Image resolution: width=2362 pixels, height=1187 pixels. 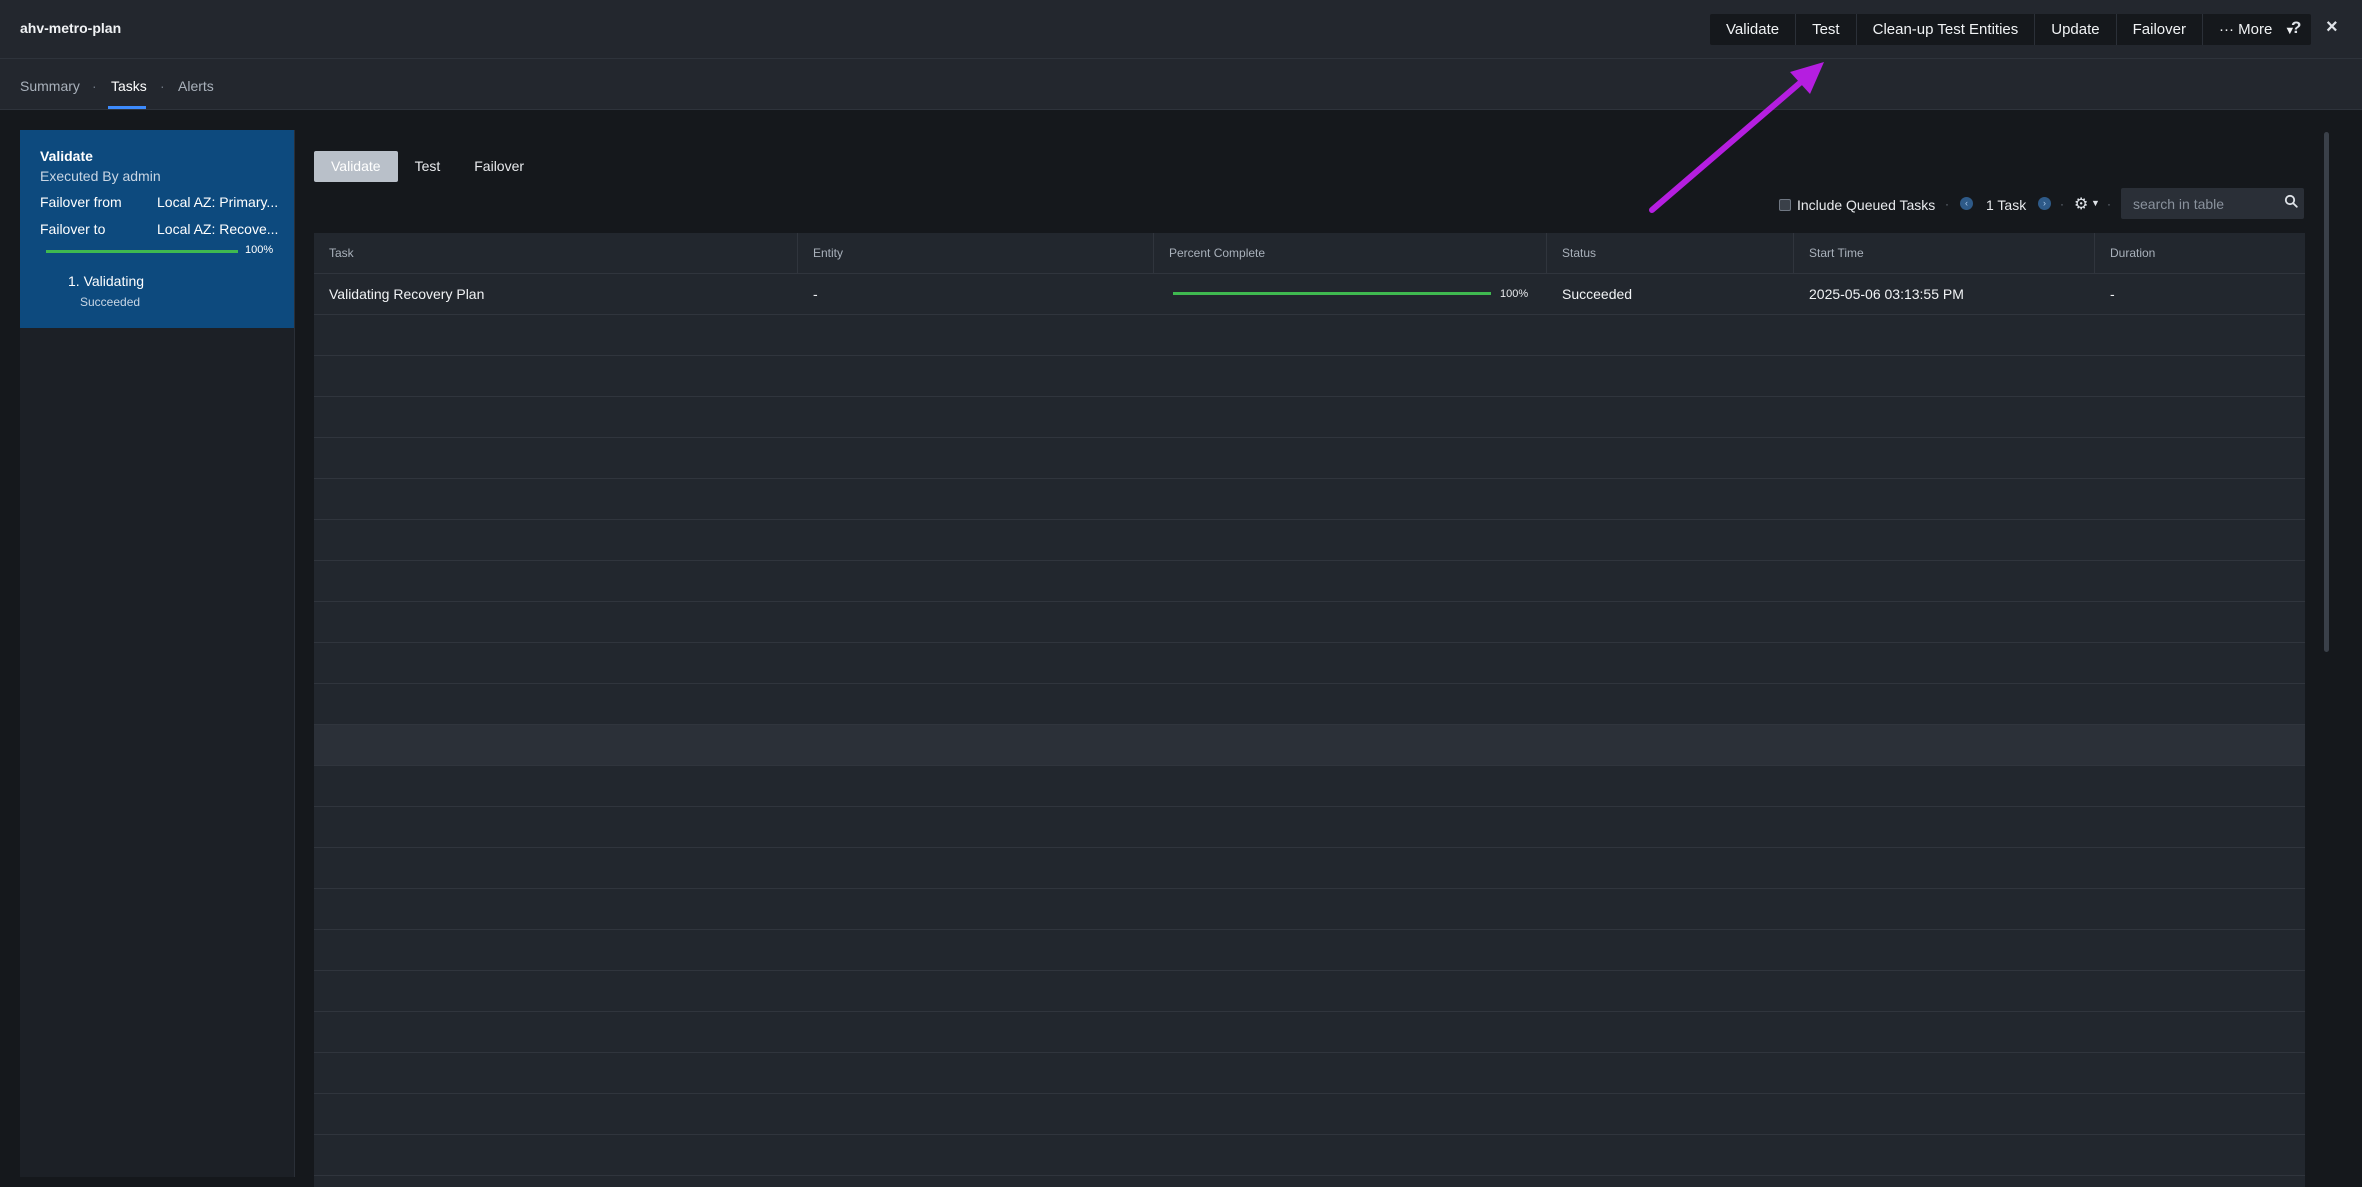 I want to click on page-title: ahv-metro-plan, so click(x=71, y=28).